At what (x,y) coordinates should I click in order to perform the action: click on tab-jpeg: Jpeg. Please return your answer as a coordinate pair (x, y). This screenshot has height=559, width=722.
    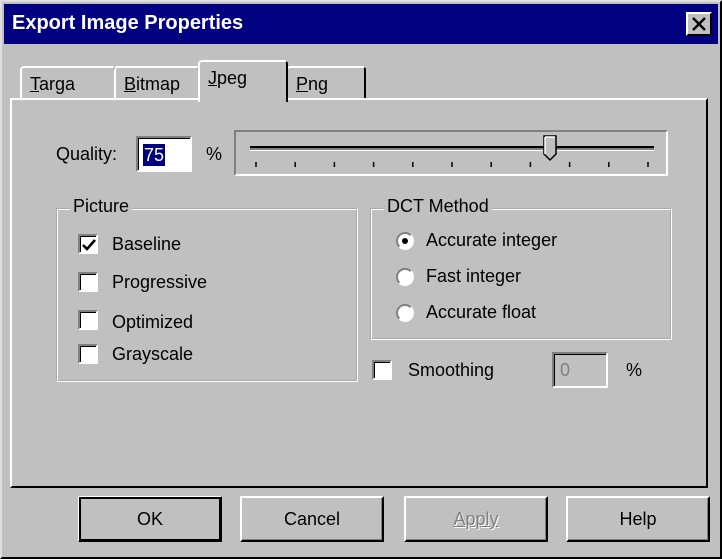
    Looking at the image, I should click on (243, 81).